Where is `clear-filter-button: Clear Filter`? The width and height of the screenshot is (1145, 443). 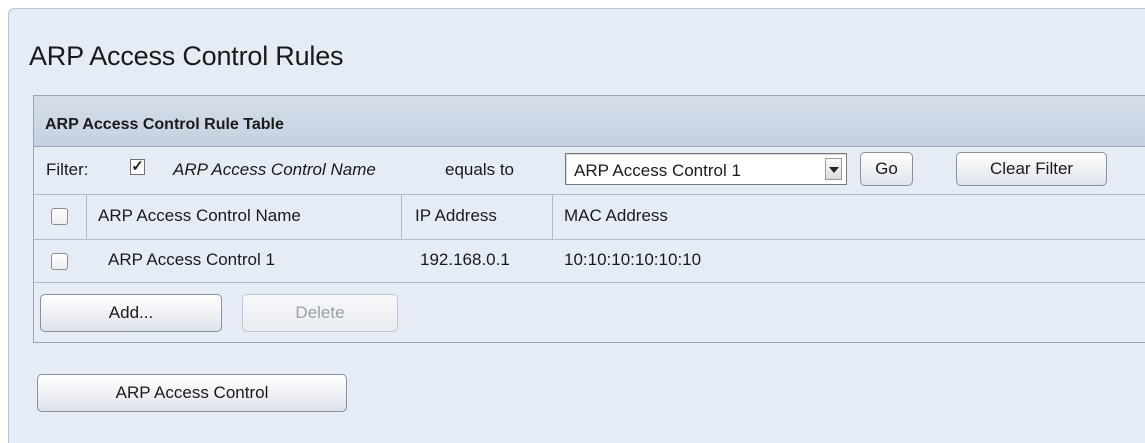
clear-filter-button: Clear Filter is located at coordinates (1031, 169).